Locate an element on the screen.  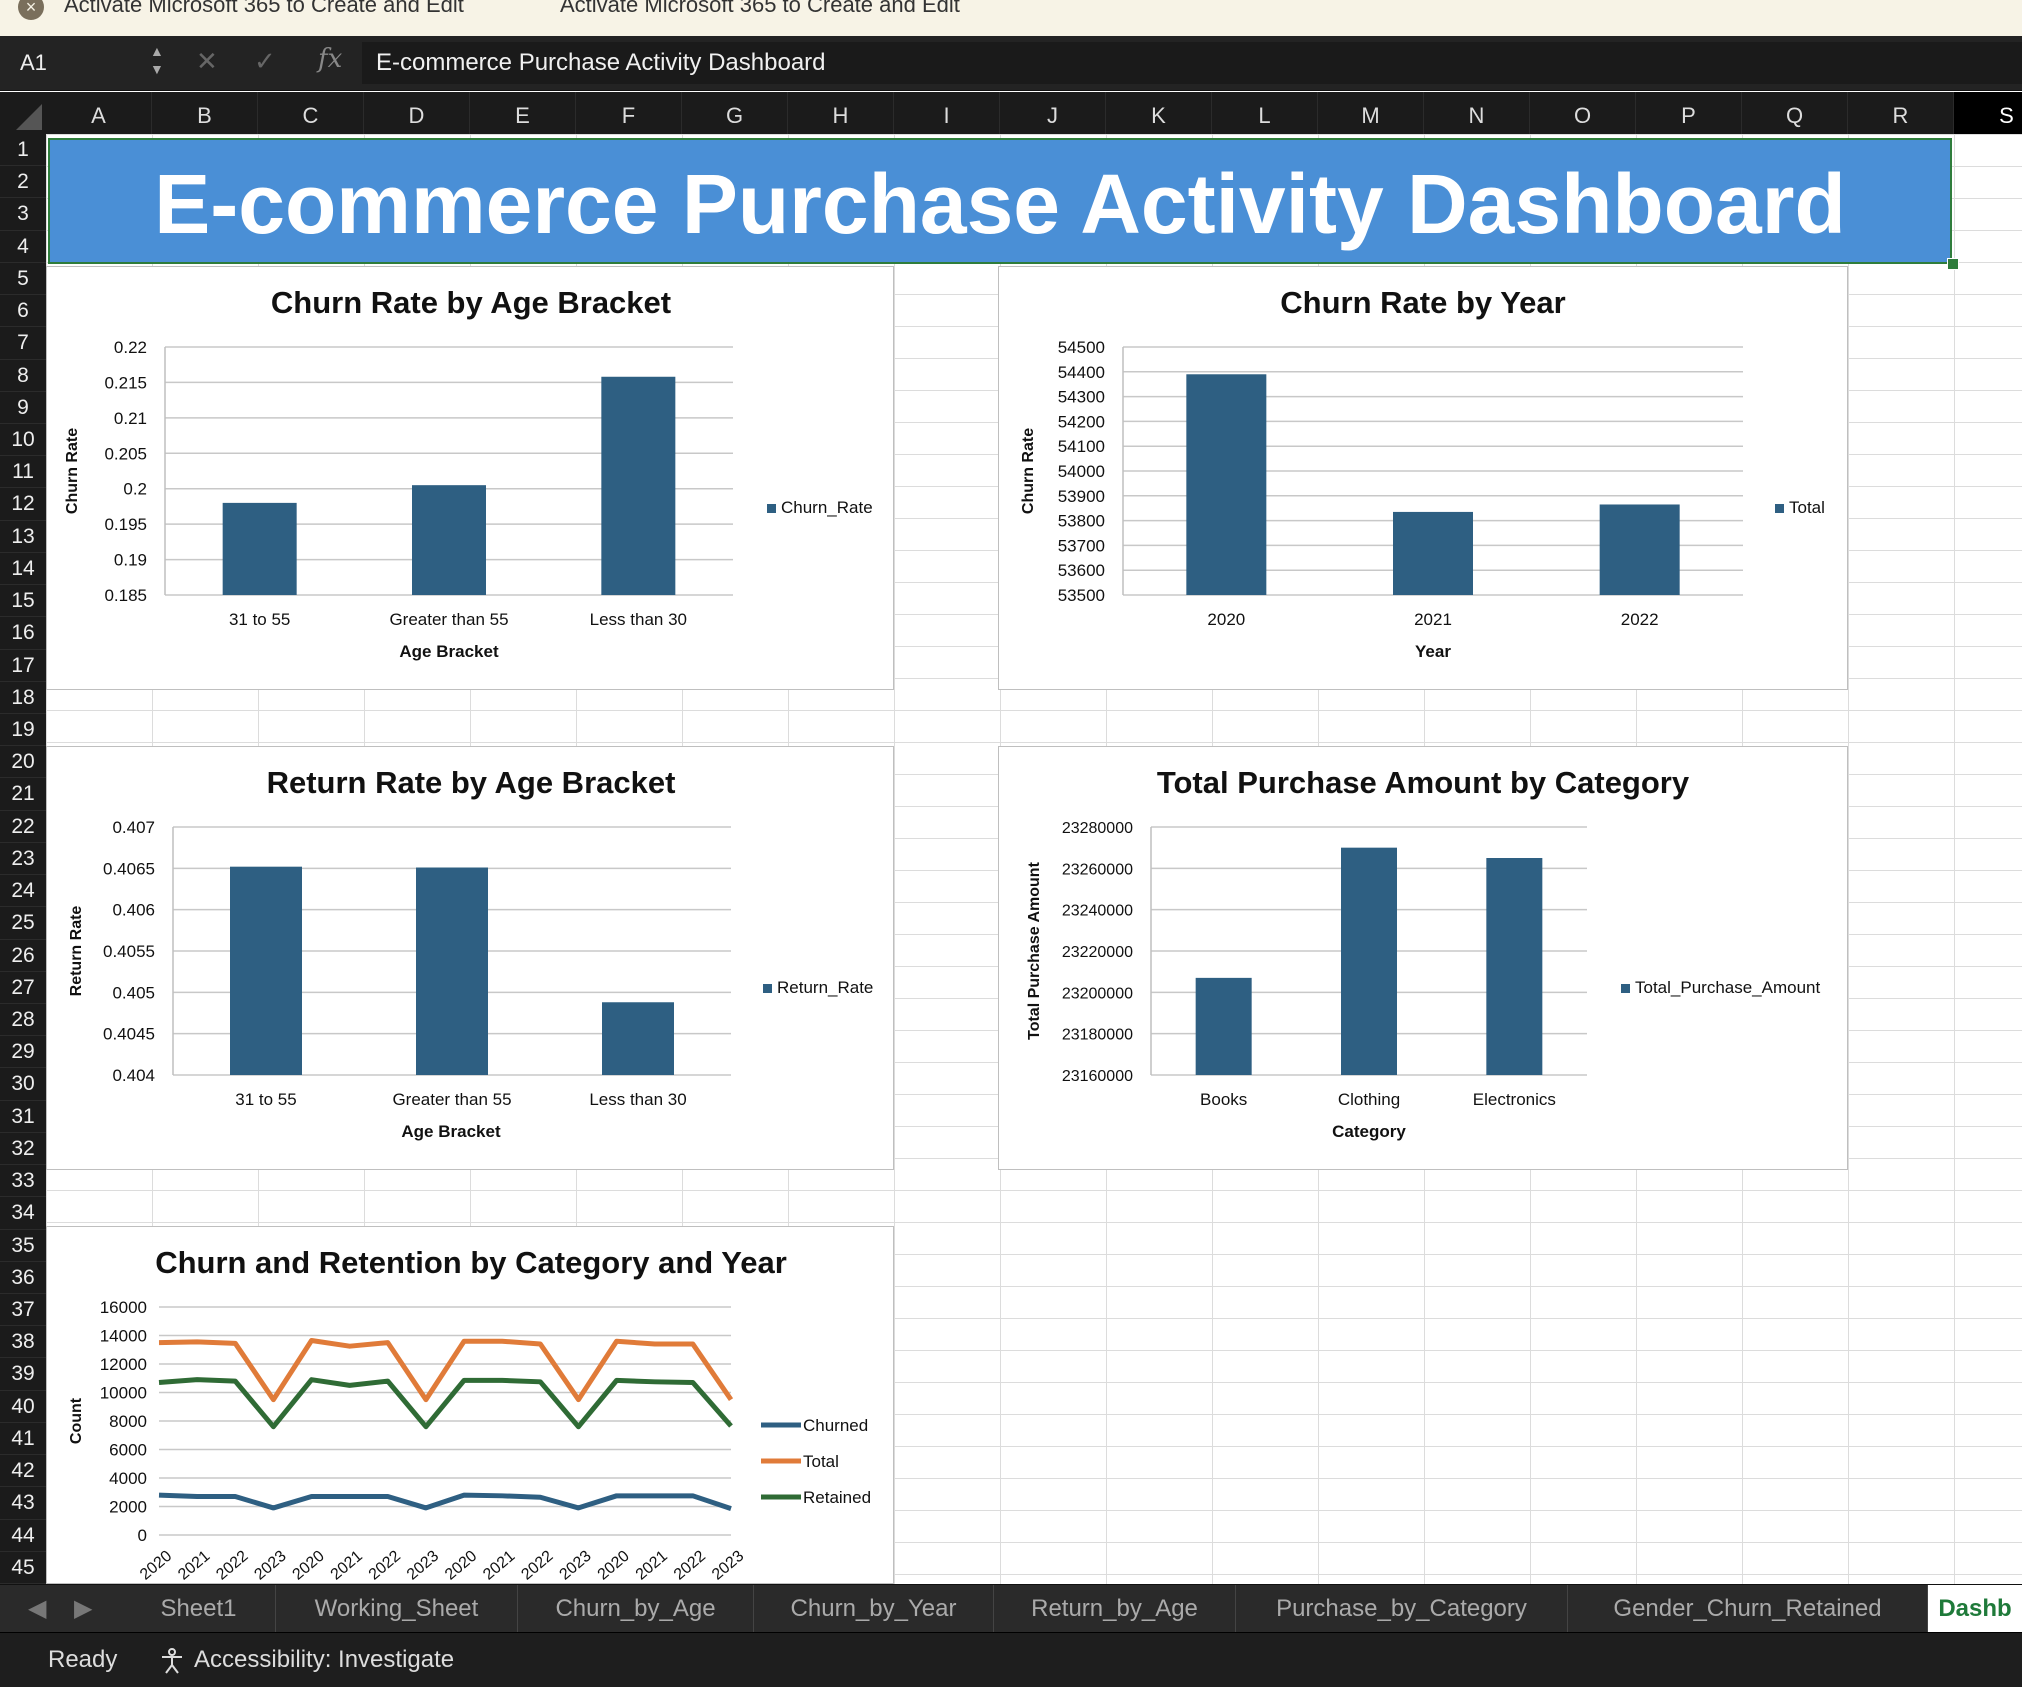
row-header: 16 is located at coordinates (23, 633).